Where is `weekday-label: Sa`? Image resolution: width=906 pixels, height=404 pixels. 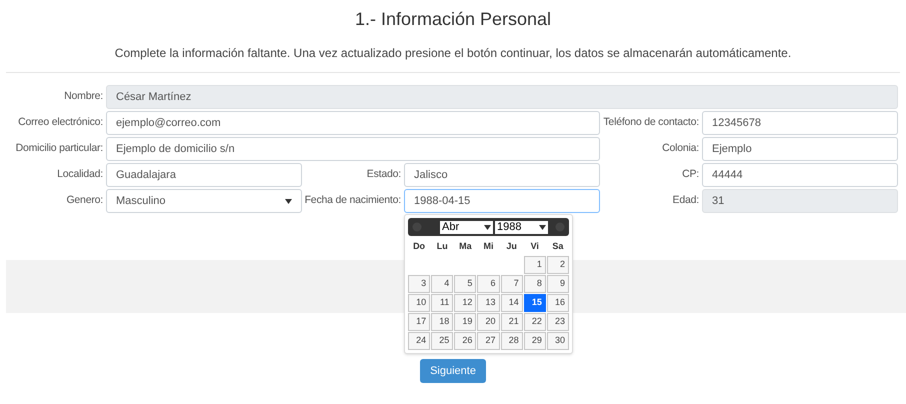 weekday-label: Sa is located at coordinates (557, 246).